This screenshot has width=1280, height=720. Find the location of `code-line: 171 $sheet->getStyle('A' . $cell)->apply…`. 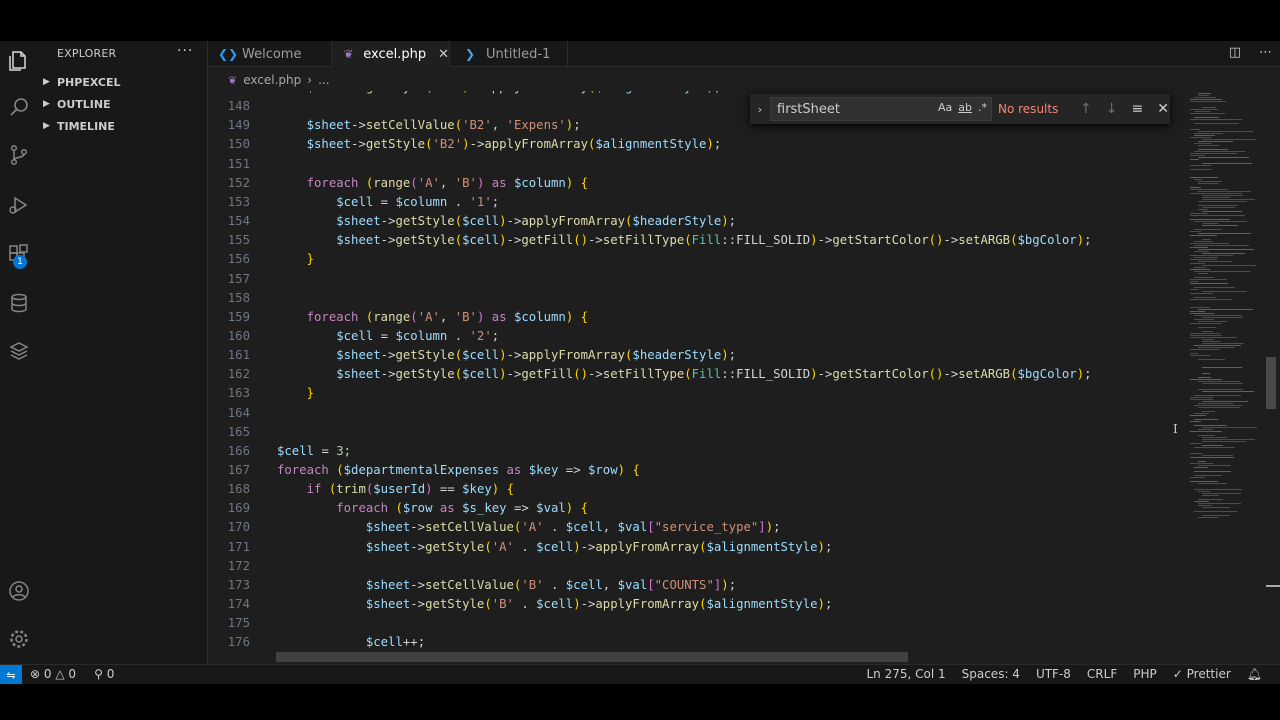

code-line: 171 $sheet->getStyle('A' . $cell)->apply… is located at coordinates (697, 547).